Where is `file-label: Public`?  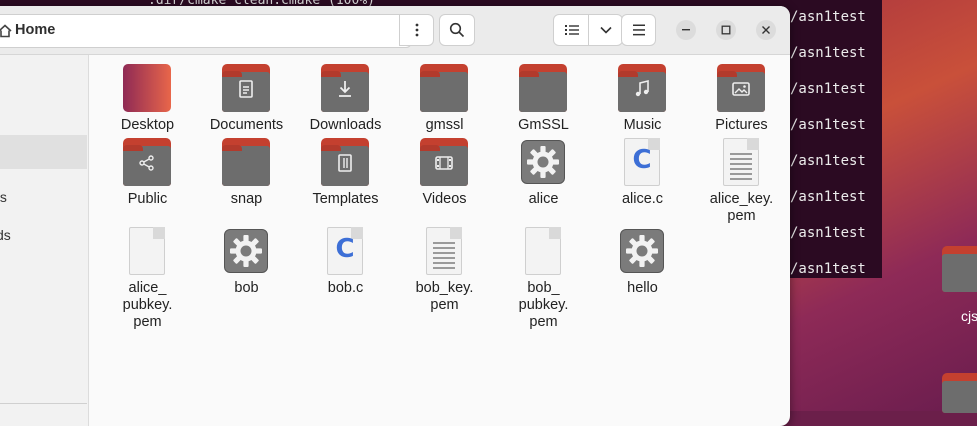 file-label: Public is located at coordinates (147, 199).